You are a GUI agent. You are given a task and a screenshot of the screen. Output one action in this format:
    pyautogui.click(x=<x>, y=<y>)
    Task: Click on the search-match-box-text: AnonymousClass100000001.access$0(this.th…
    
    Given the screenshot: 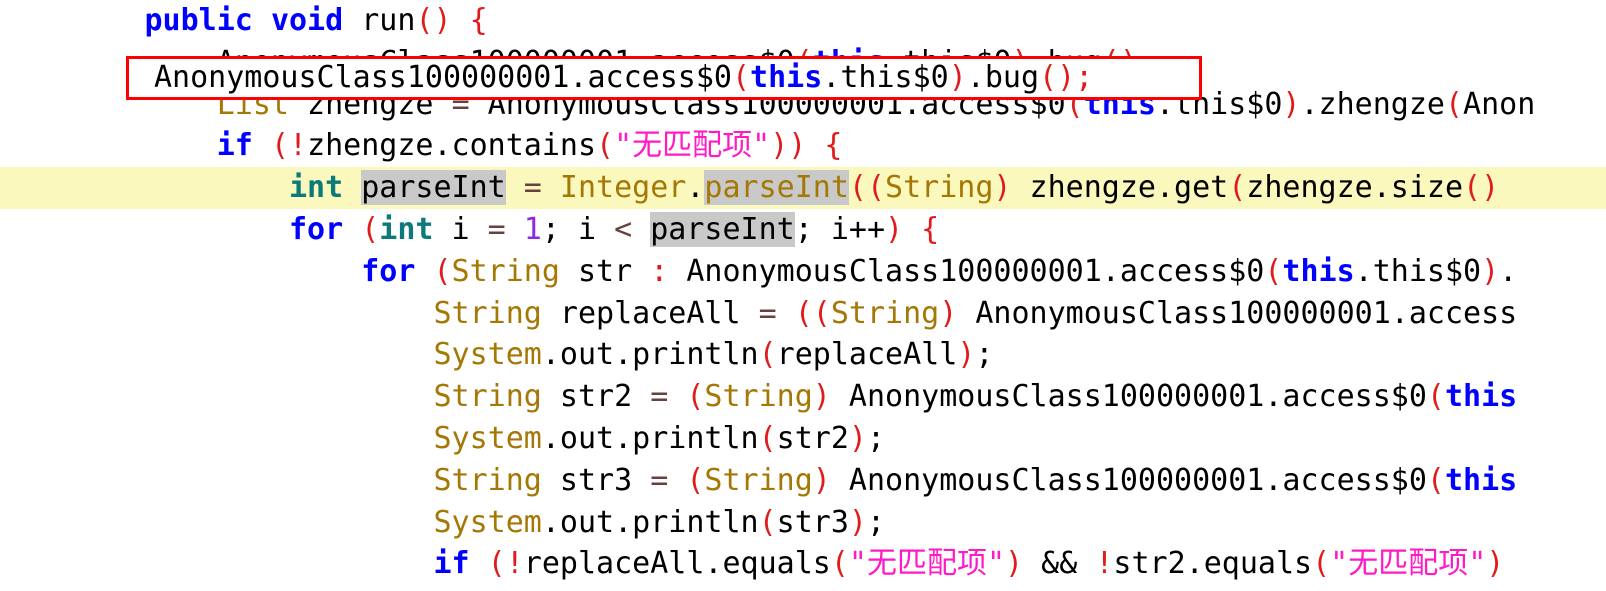 What is the action you would take?
    pyautogui.click(x=664, y=78)
    